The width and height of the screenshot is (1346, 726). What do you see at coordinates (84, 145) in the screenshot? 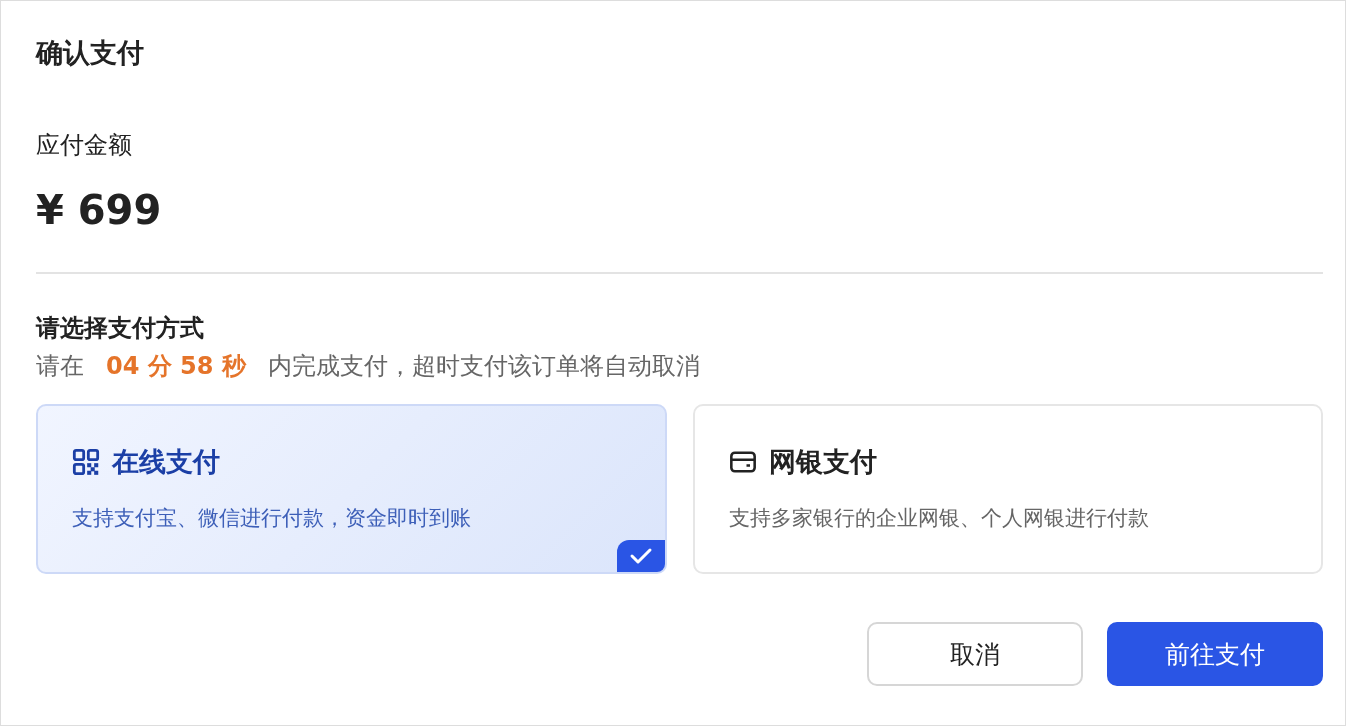
I see `amount-label: 应付金额` at bounding box center [84, 145].